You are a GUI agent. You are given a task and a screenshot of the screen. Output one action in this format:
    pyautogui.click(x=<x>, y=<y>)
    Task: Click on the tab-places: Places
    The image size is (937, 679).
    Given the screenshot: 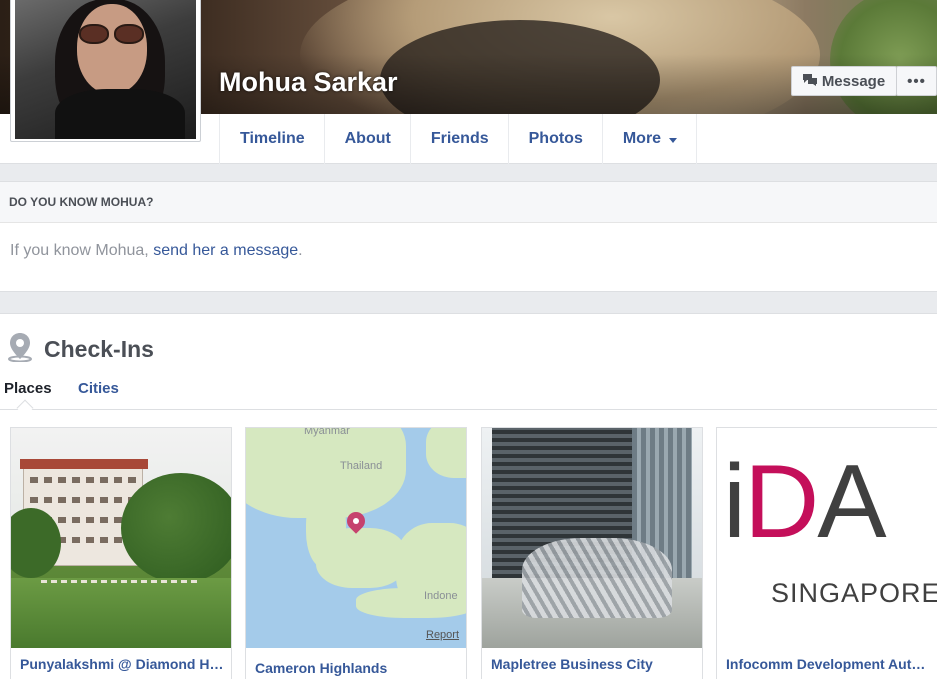 What is the action you would take?
    pyautogui.click(x=28, y=388)
    